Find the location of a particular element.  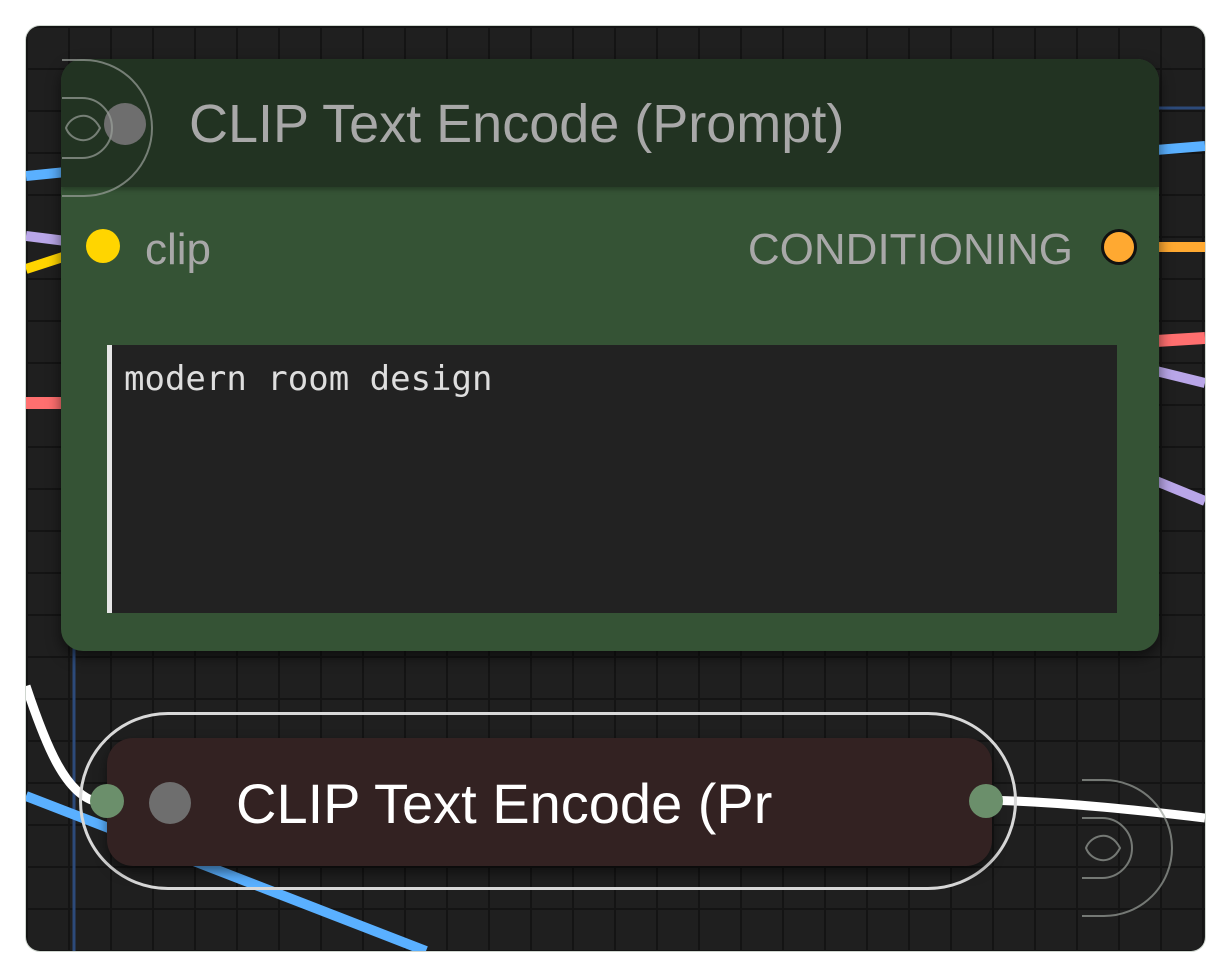

collapse-toggle-icon is located at coordinates (170, 803).